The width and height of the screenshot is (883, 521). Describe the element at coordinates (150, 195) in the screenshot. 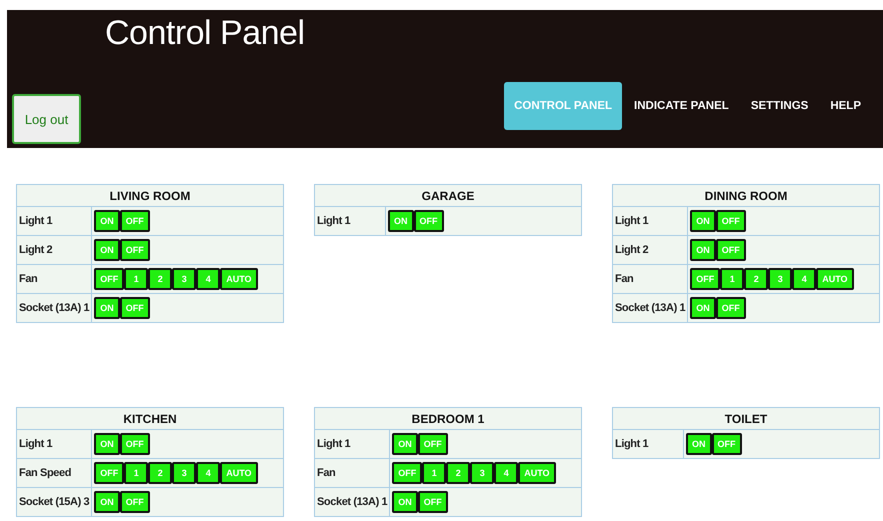

I see `room-title: LIVING ROOM` at that location.